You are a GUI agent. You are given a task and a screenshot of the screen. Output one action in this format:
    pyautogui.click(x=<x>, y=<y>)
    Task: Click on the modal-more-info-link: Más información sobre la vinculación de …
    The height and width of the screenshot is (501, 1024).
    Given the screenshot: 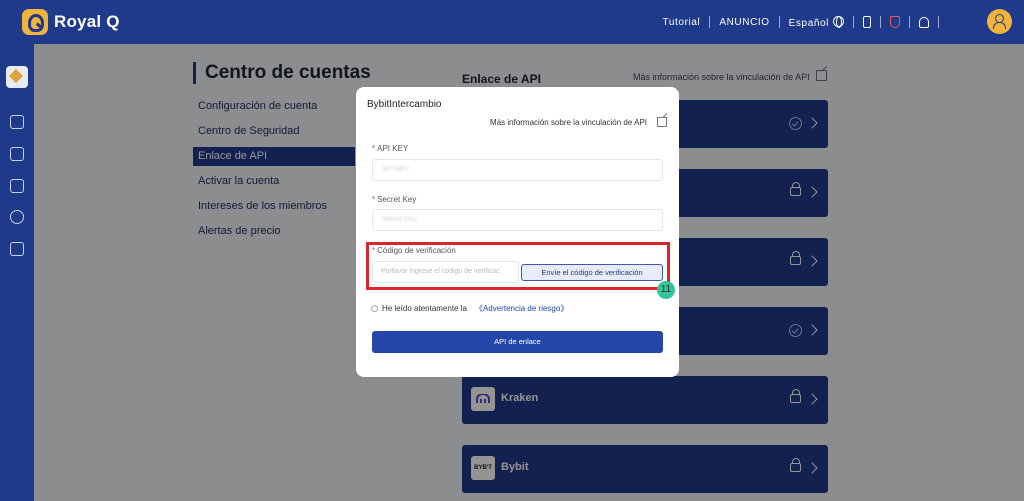 What is the action you would take?
    pyautogui.click(x=568, y=122)
    